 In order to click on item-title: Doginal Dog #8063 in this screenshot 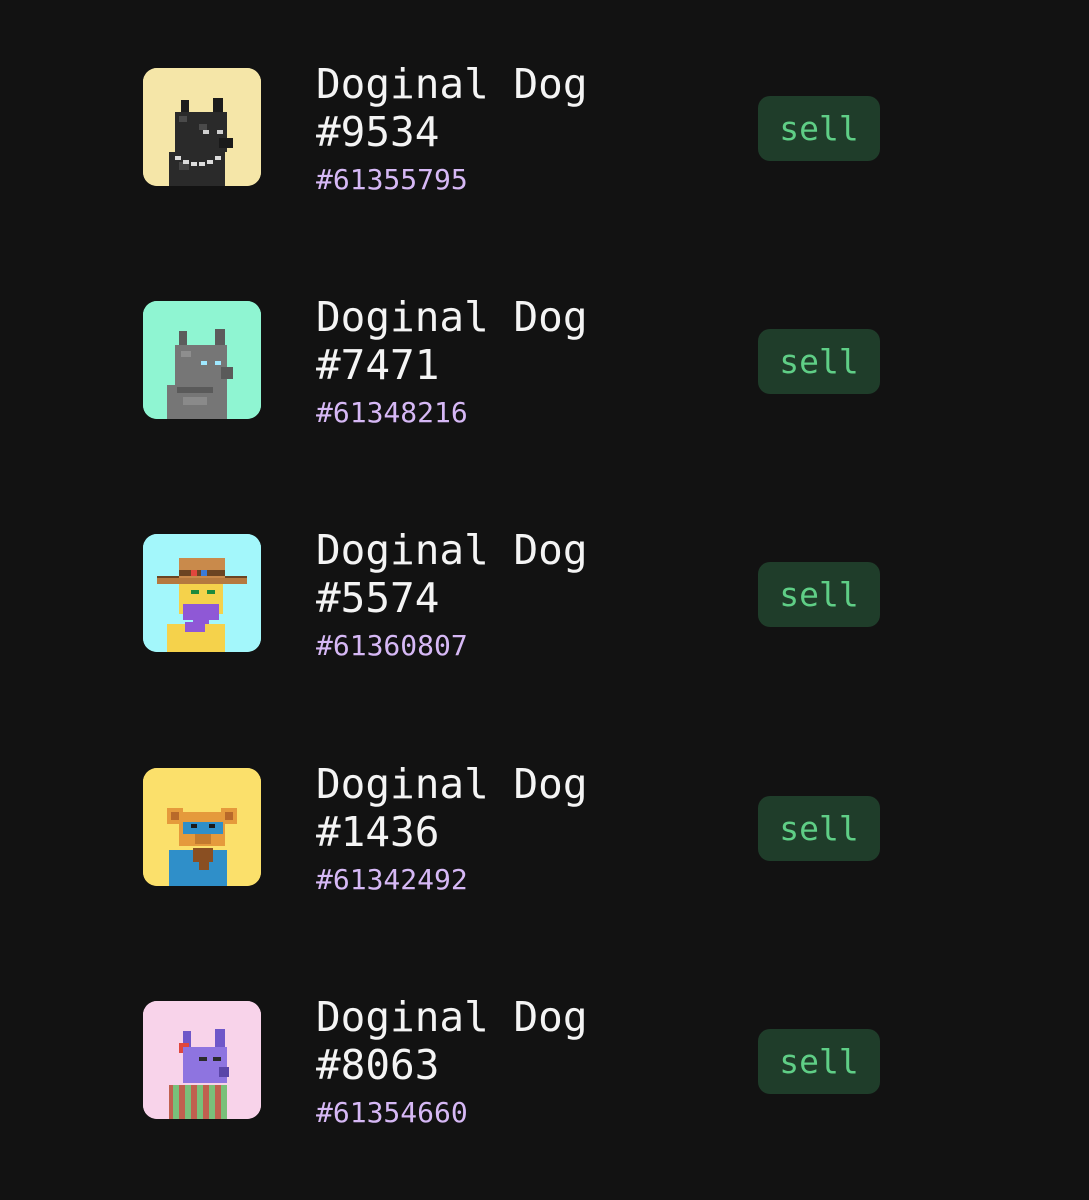, I will do `click(516, 1041)`.